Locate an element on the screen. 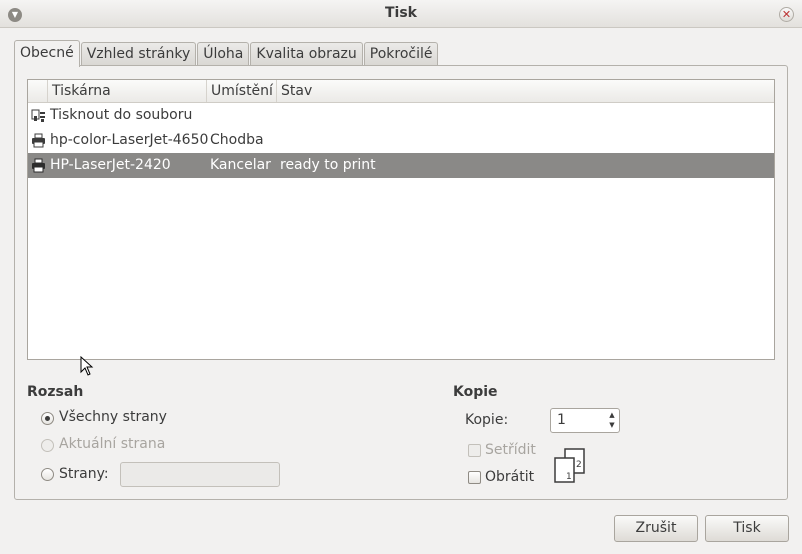  printer-location: Kancelar is located at coordinates (240, 165).